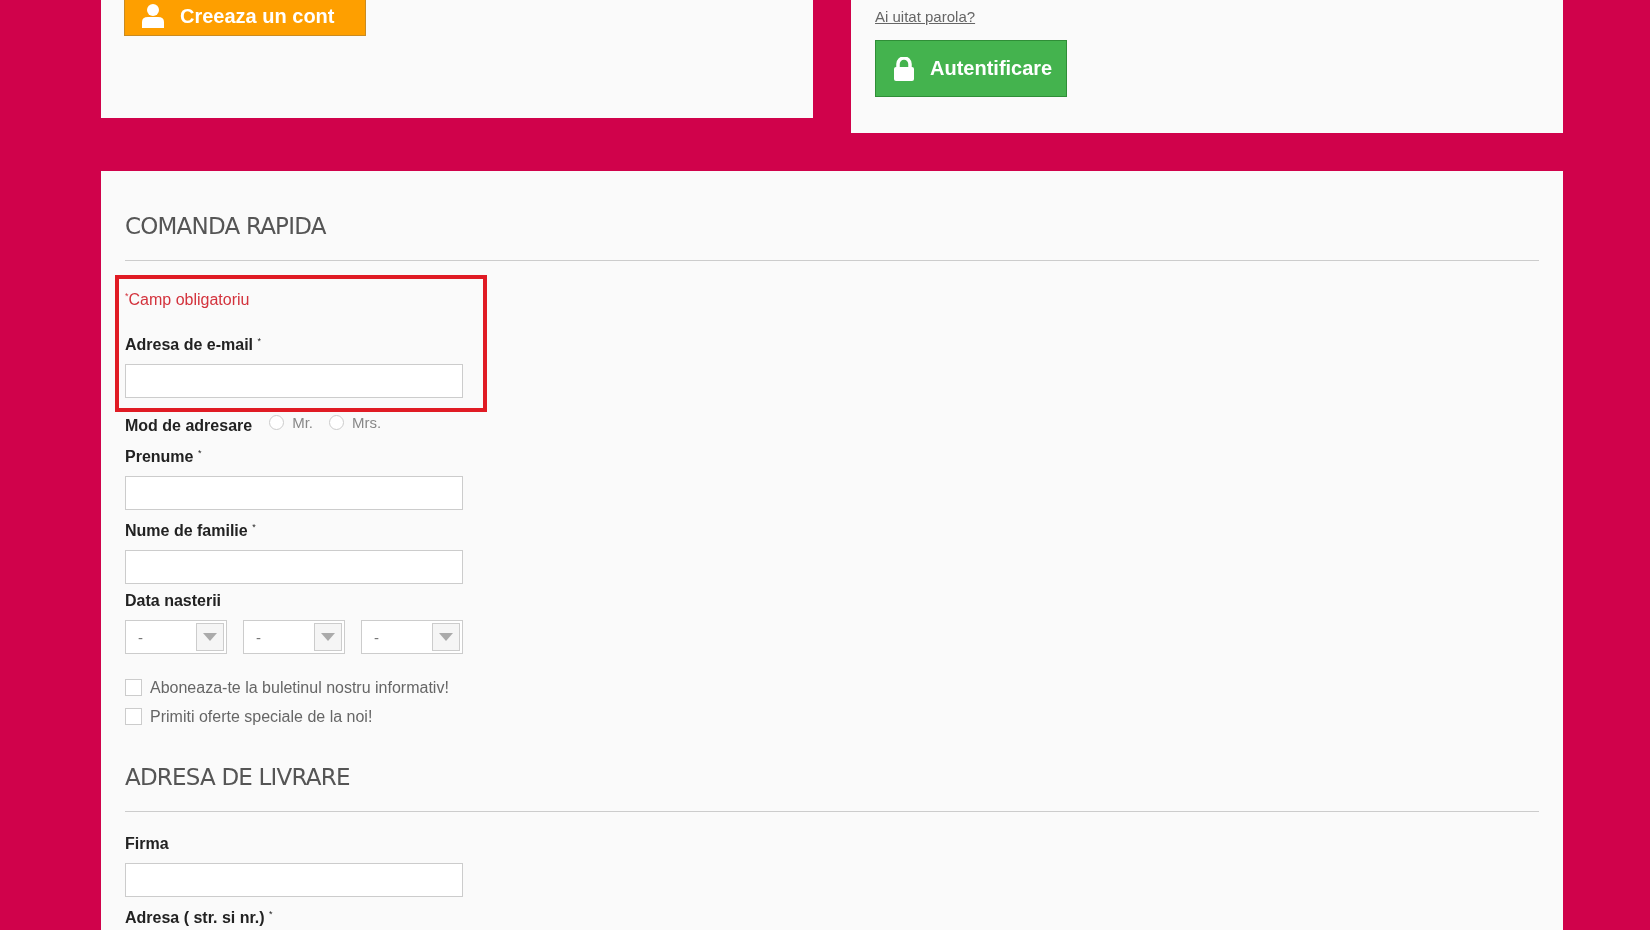 The image size is (1650, 930). What do you see at coordinates (238, 777) in the screenshot?
I see `section-heading: ADRESA DE LIVRARE` at bounding box center [238, 777].